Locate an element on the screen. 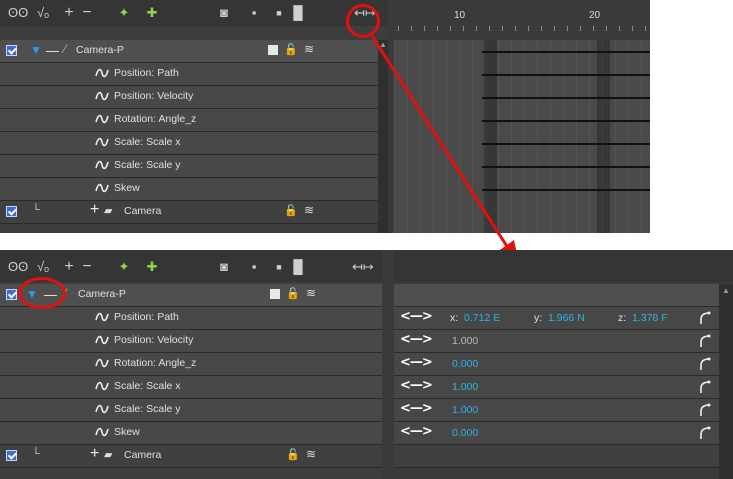 The image size is (733, 479). function-label: Skew is located at coordinates (127, 432).